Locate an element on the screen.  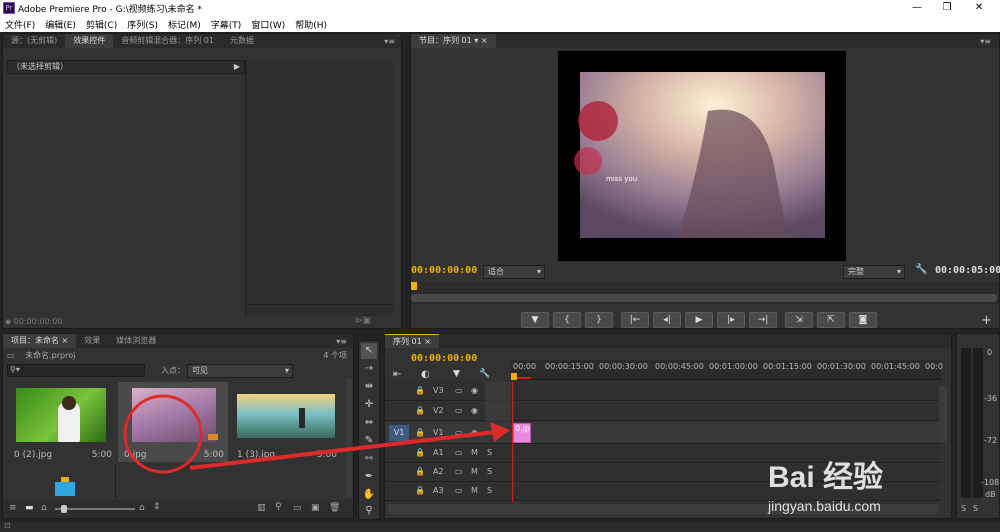
drag-arrow-head is located at coordinates (500, 432).